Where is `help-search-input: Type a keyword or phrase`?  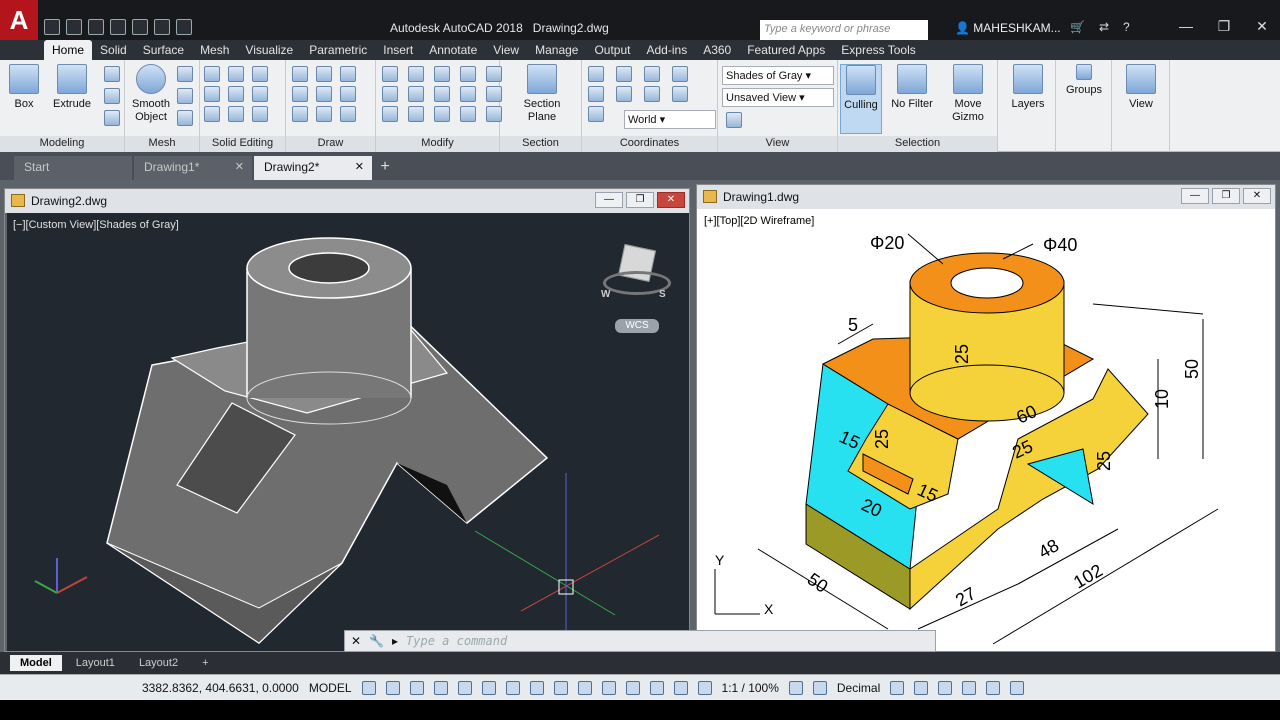
help-search-input: Type a keyword or phrase is located at coordinates (844, 30).